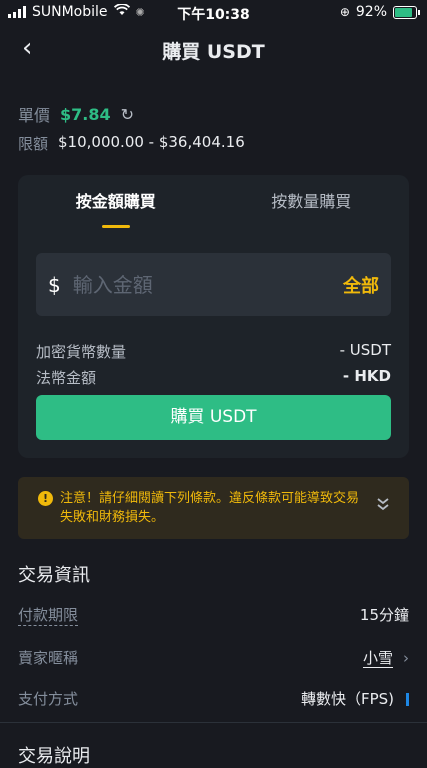  Describe the element at coordinates (116, 226) in the screenshot. I see `active-tab-indicator` at that location.